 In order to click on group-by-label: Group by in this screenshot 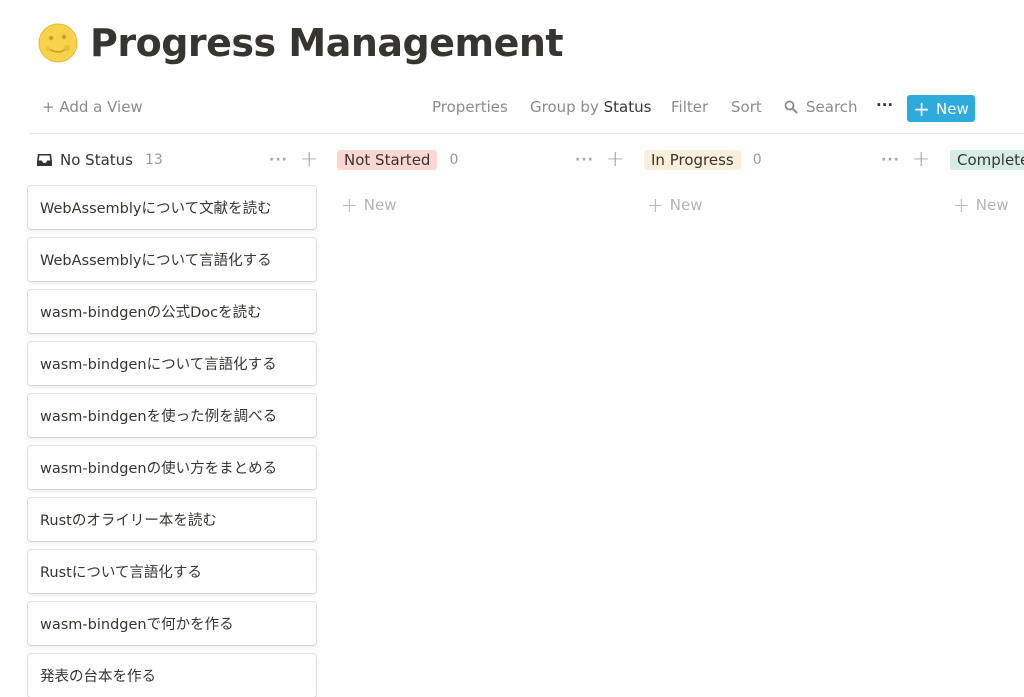, I will do `click(564, 107)`.